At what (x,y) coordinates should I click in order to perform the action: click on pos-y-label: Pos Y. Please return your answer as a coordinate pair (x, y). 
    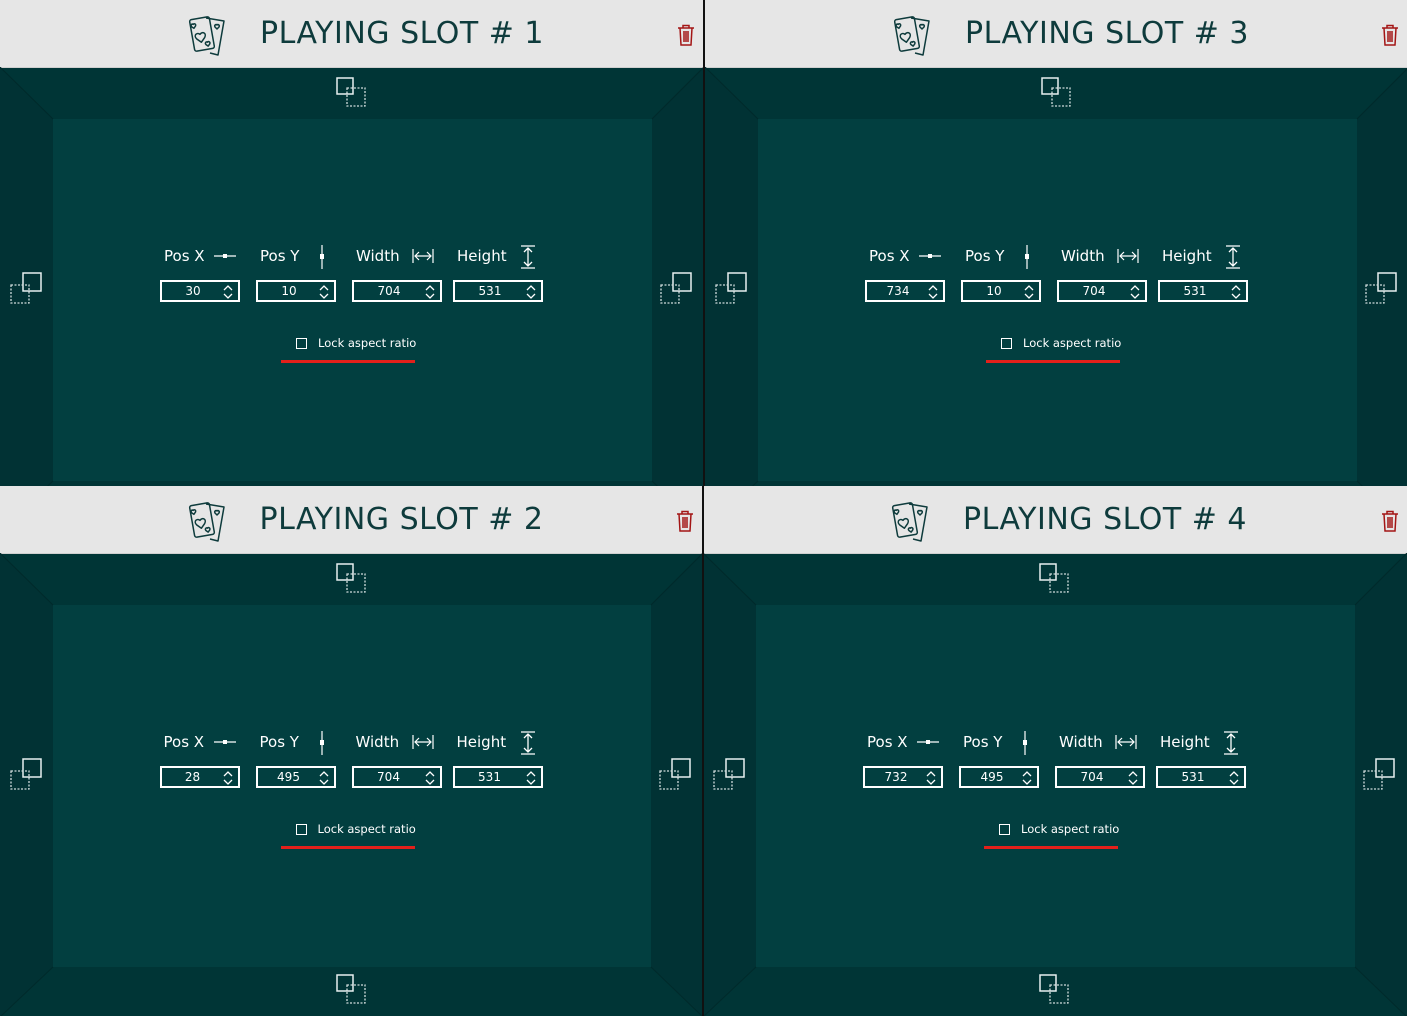
    Looking at the image, I should click on (280, 256).